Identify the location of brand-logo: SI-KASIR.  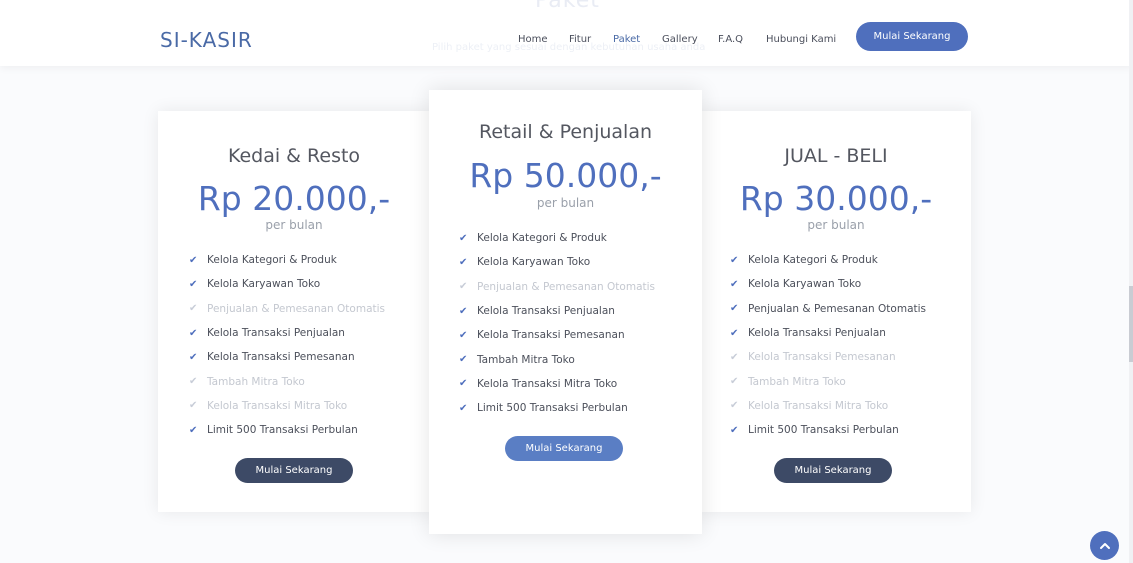
(206, 40).